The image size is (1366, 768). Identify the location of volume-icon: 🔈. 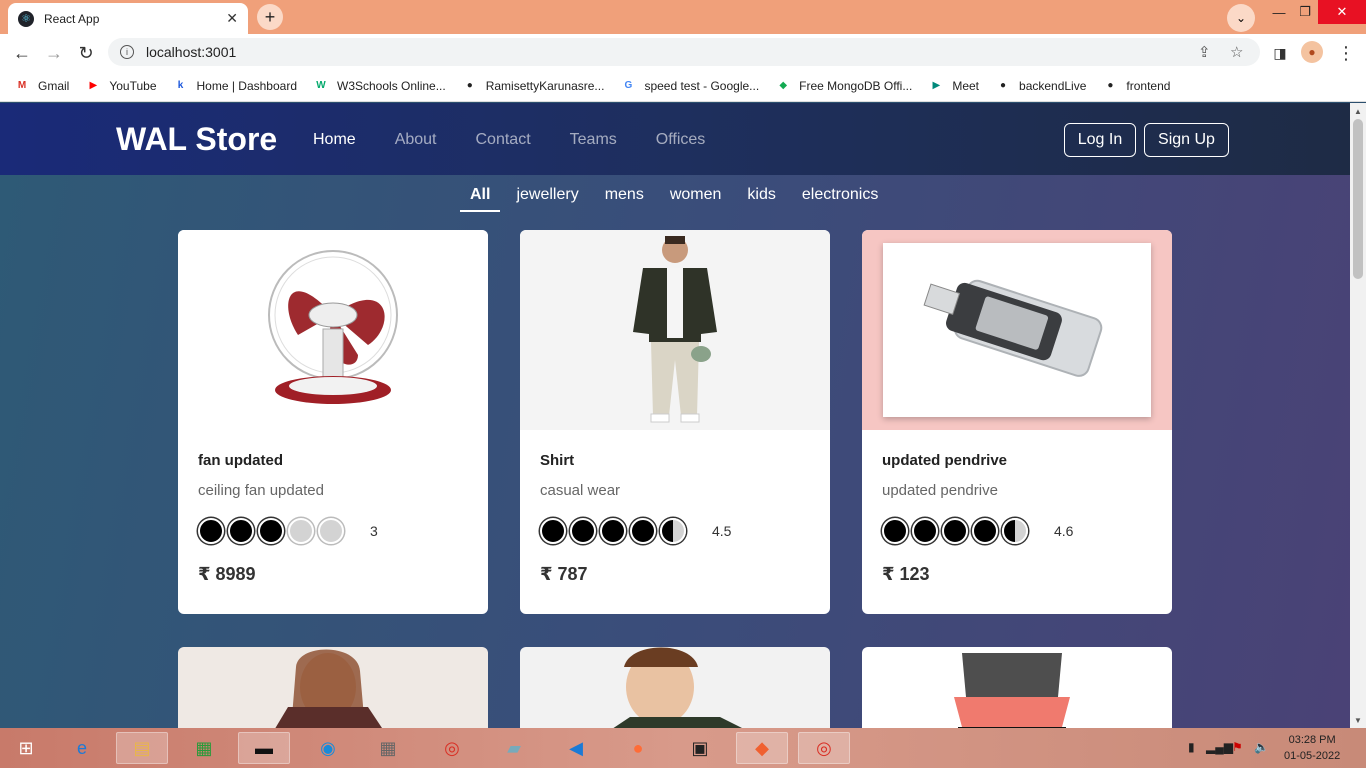
(1261, 747).